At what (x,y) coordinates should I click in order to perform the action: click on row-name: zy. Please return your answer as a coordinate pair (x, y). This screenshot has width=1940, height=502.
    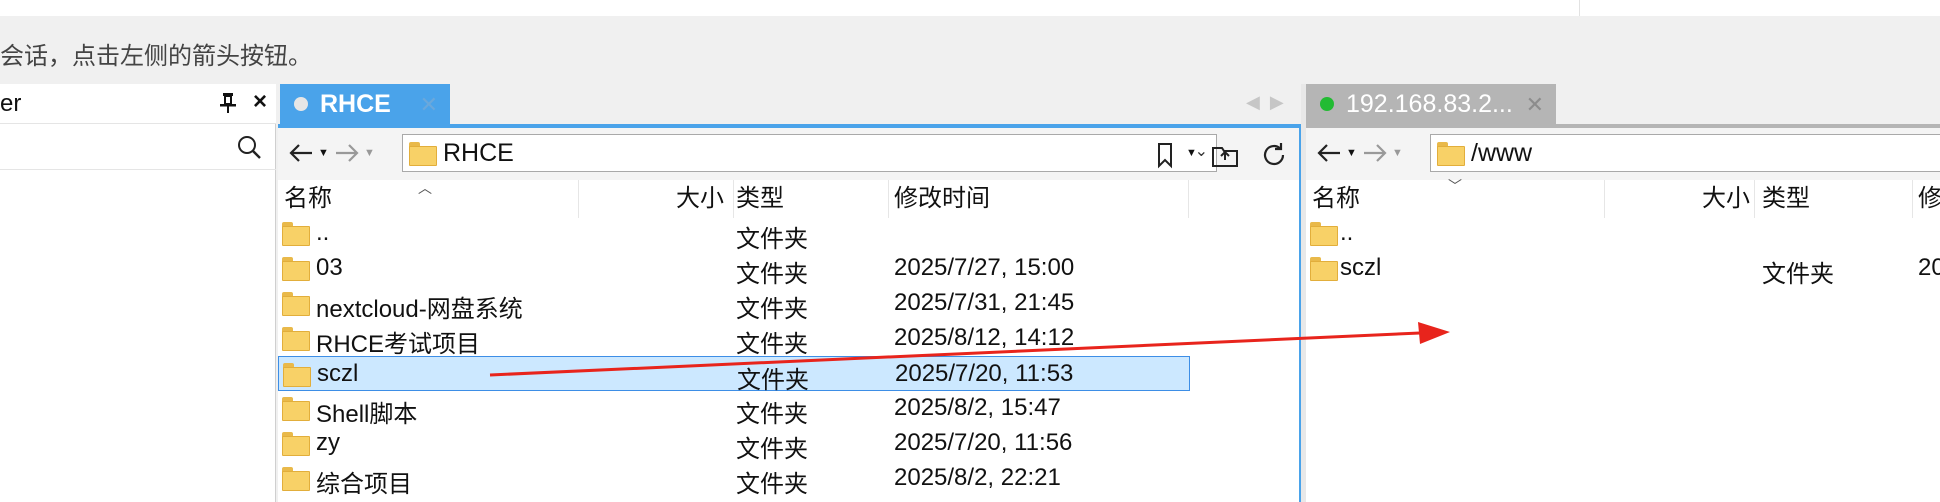
    Looking at the image, I should click on (328, 442).